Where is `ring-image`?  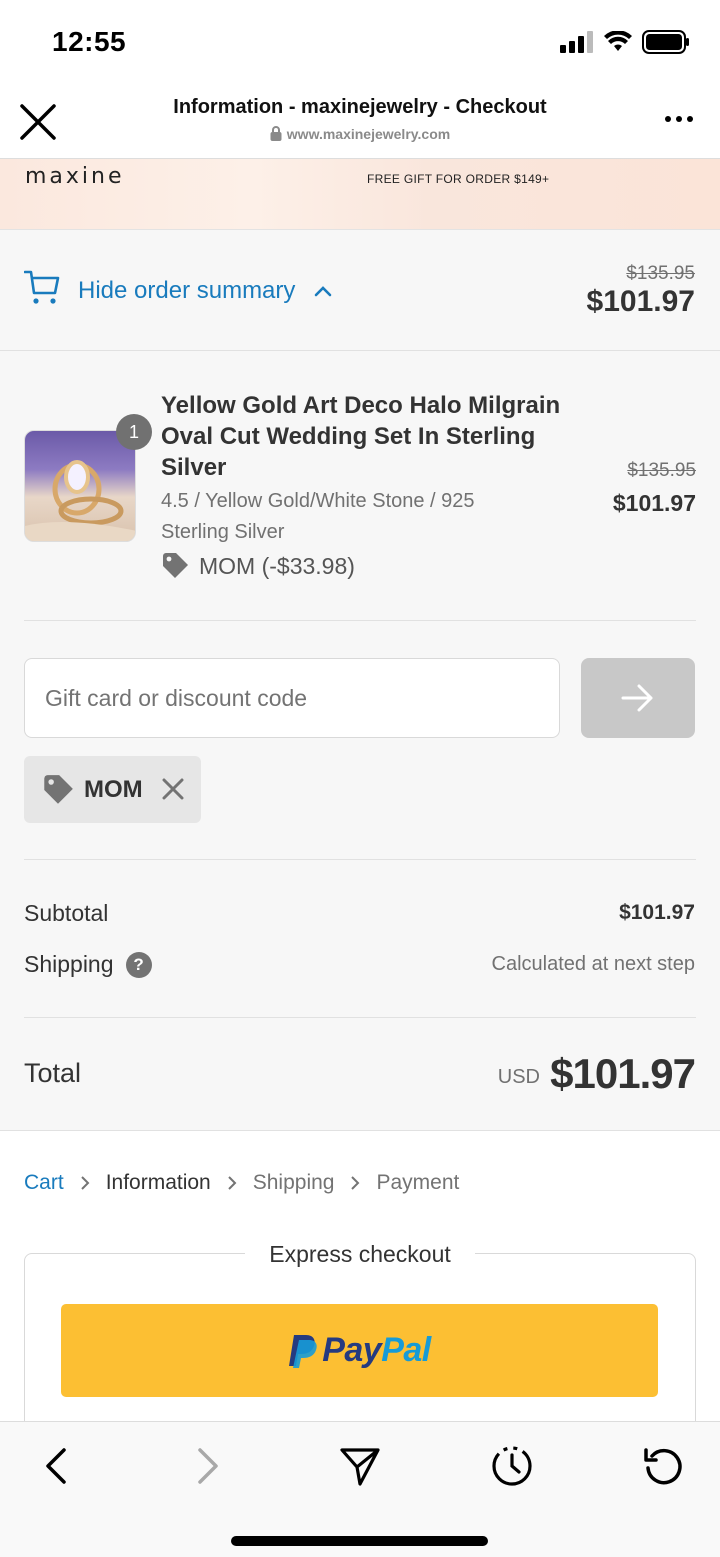
ring-image is located at coordinates (80, 500).